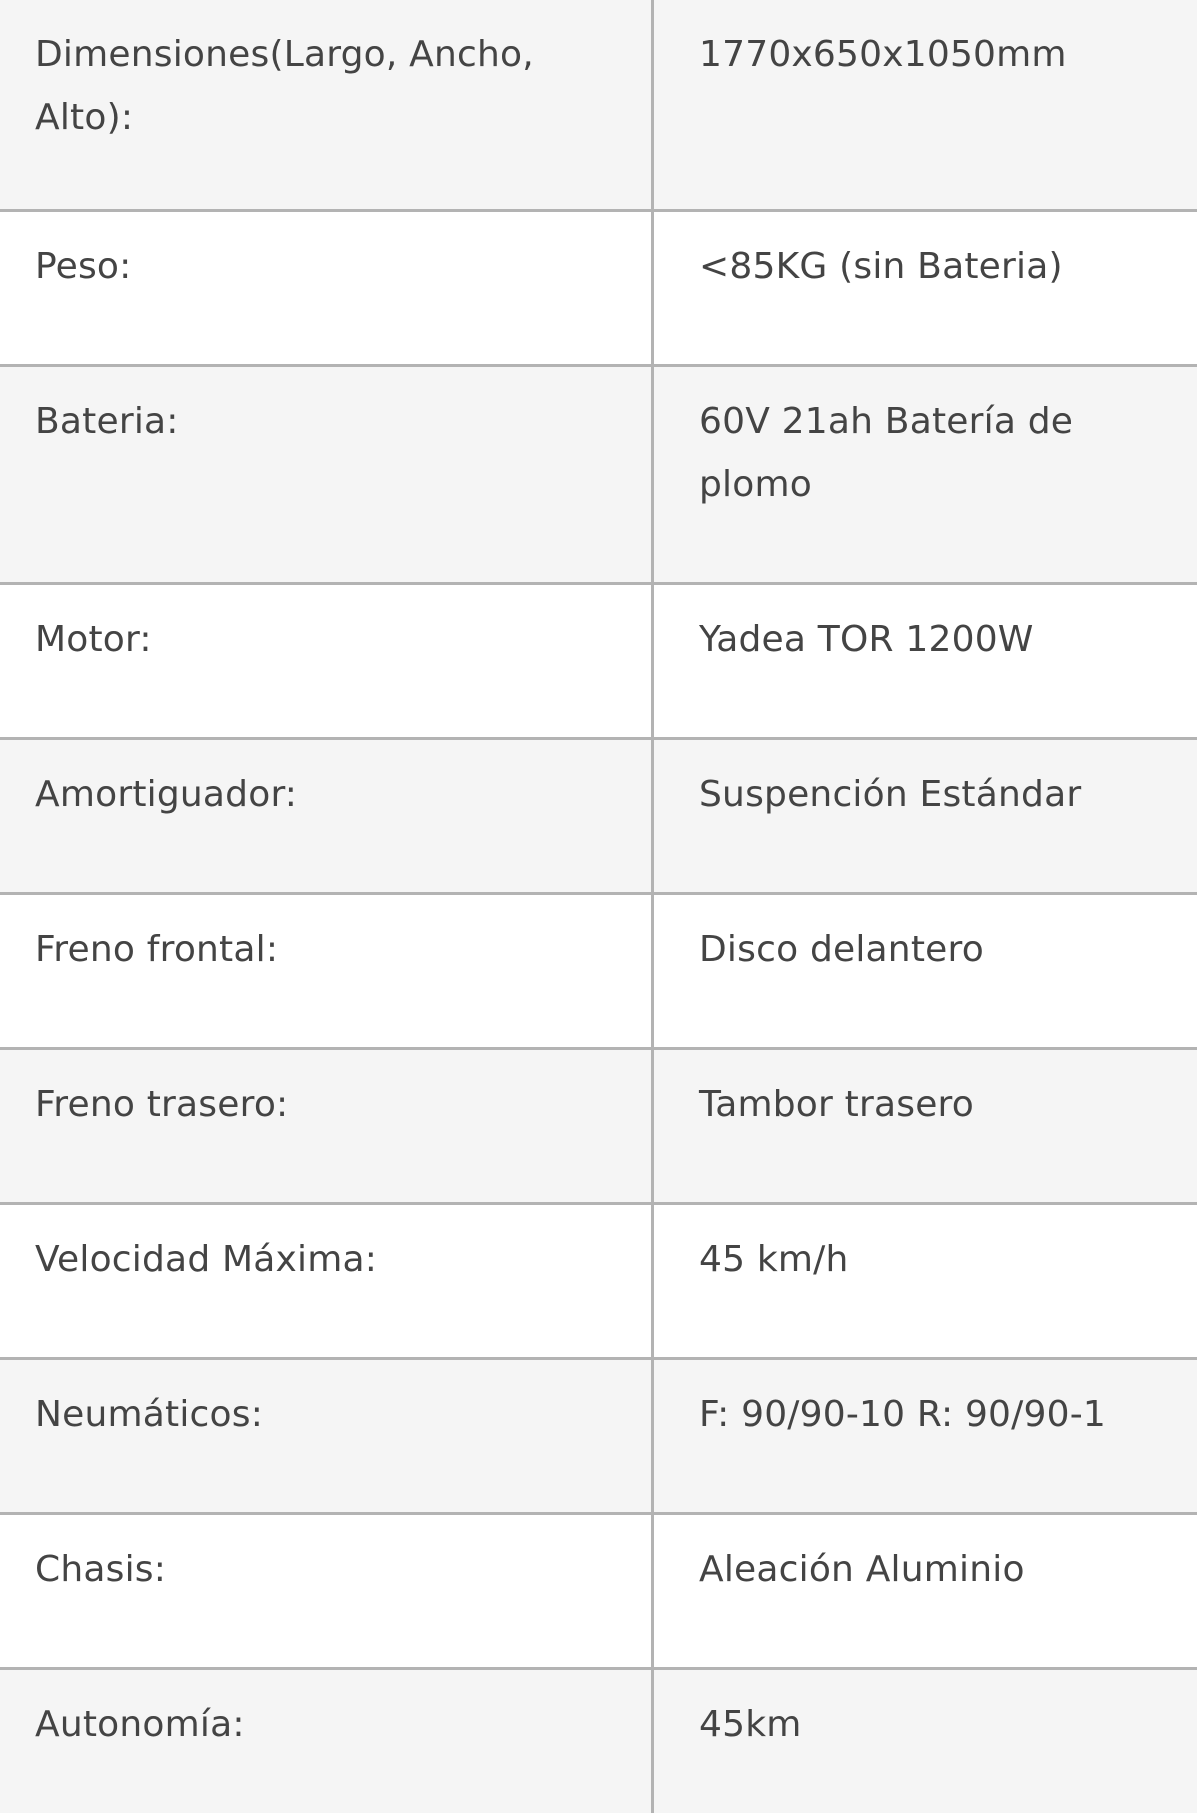 This screenshot has height=1813, width=1197. I want to click on spec-label: Freno frontal:, so click(157, 949).